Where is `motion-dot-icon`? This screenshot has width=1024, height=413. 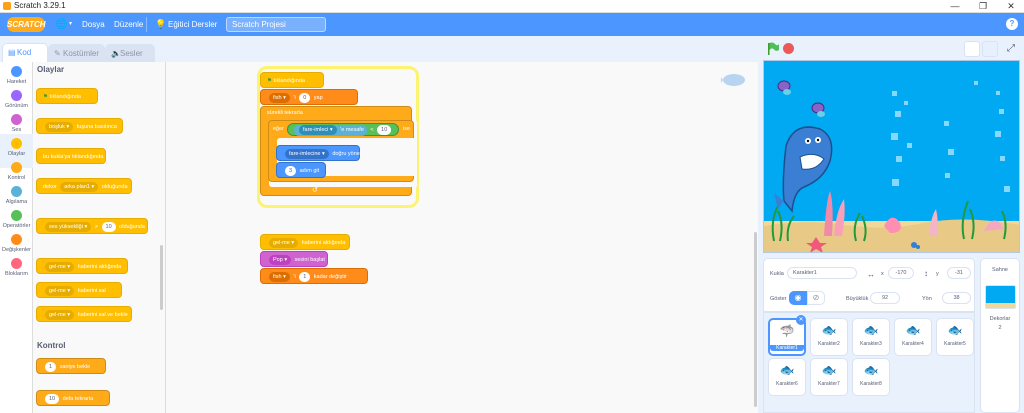
motion-dot-icon is located at coordinates (16, 71).